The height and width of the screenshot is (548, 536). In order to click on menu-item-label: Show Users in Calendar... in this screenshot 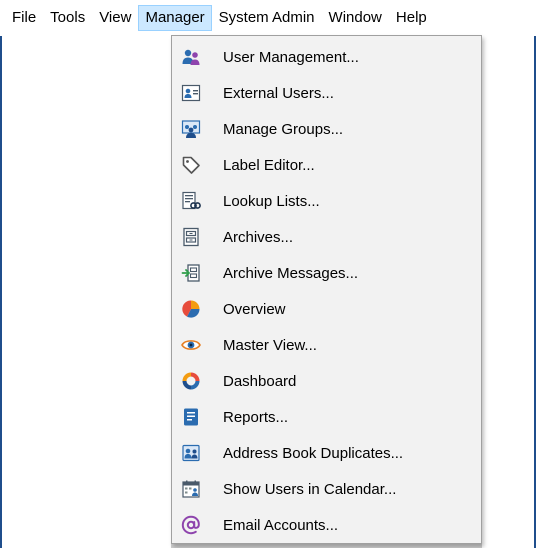, I will do `click(310, 489)`.